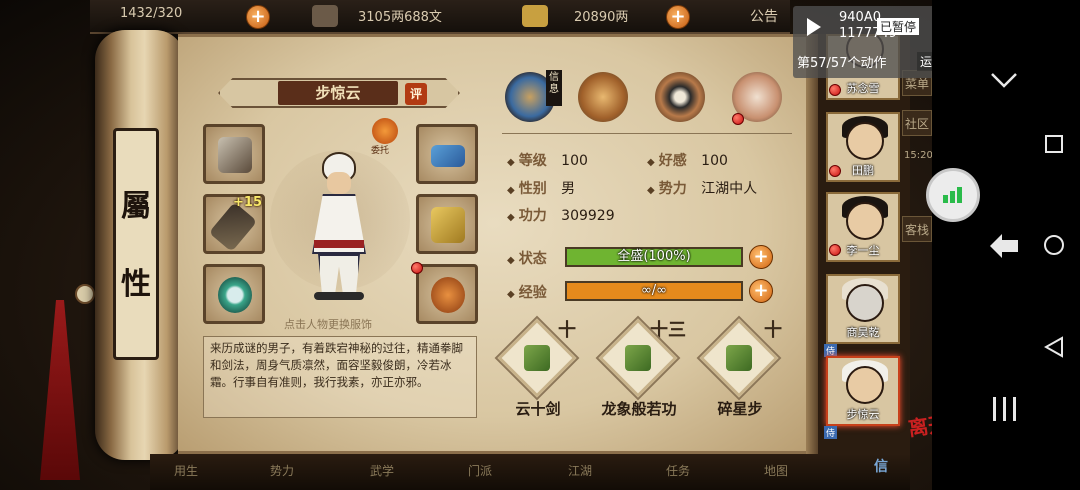  I want to click on nav-item: 地图, so click(776, 470).